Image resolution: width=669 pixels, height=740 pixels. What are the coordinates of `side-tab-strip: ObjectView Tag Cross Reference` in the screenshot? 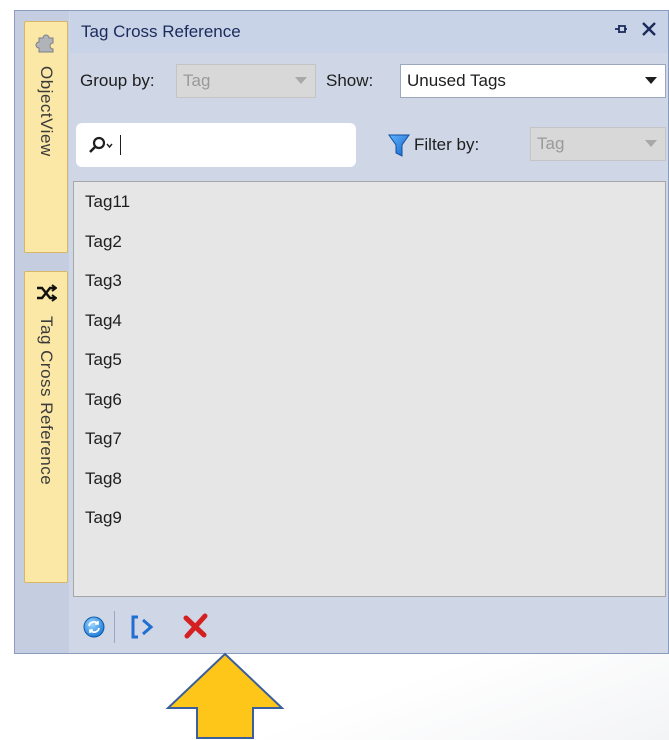 It's located at (42, 332).